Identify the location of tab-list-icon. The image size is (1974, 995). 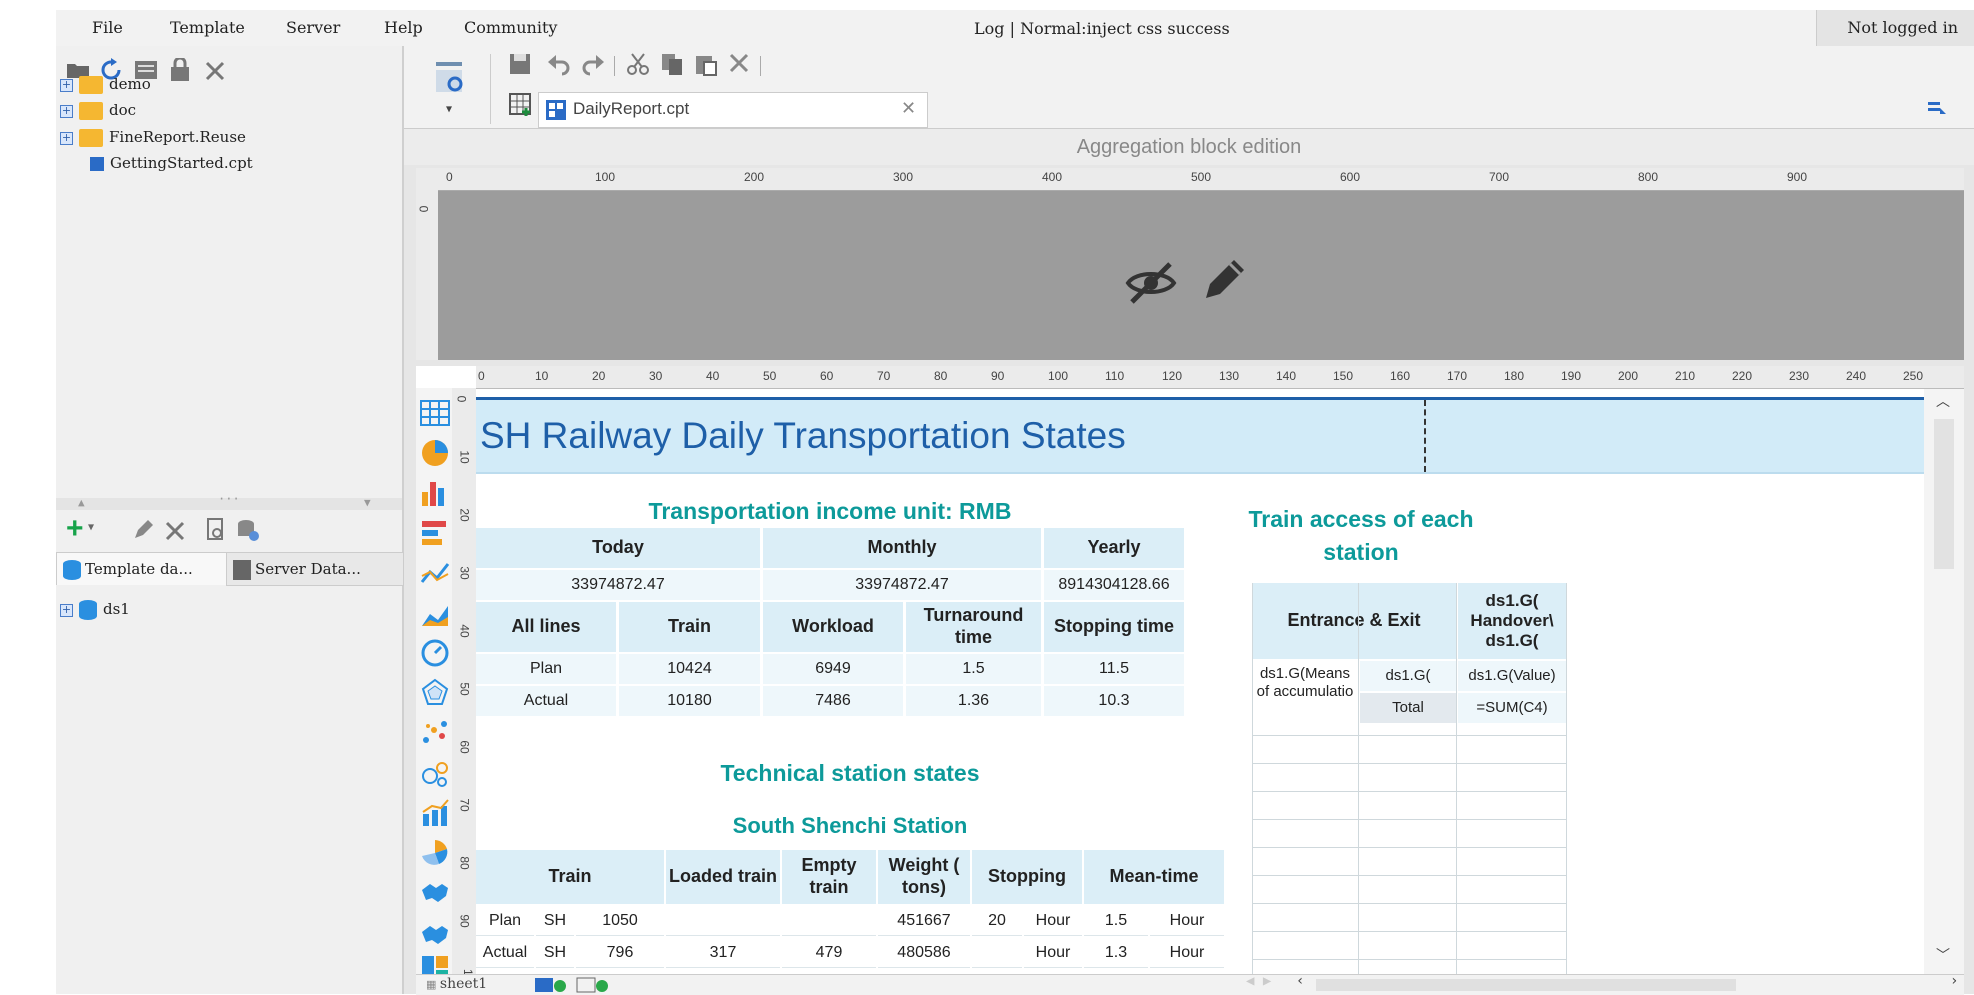
(1937, 108).